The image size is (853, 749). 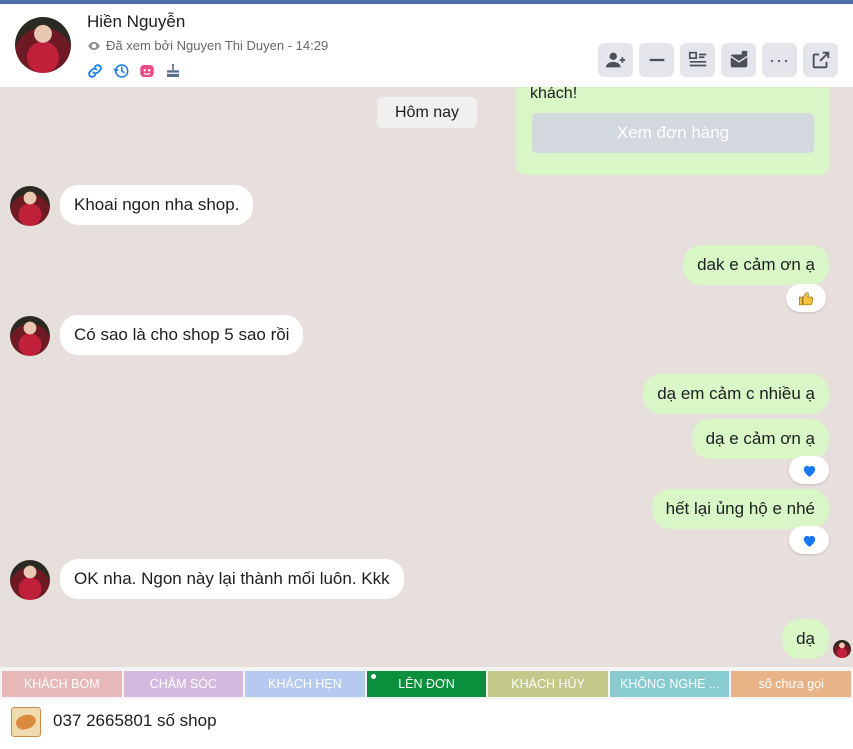 I want to click on sticker-icon, so click(x=147, y=71).